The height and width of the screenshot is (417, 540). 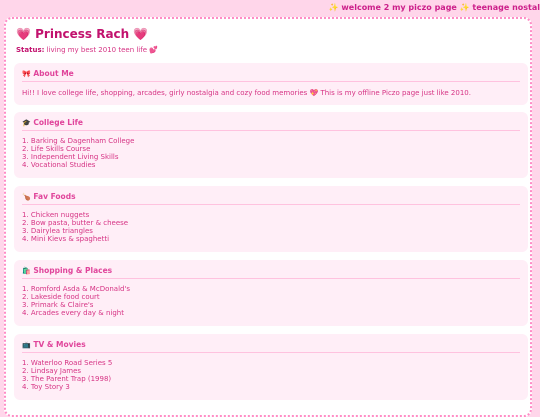 What do you see at coordinates (26, 197) in the screenshot?
I see `chicken-leg-icon: 🍗` at bounding box center [26, 197].